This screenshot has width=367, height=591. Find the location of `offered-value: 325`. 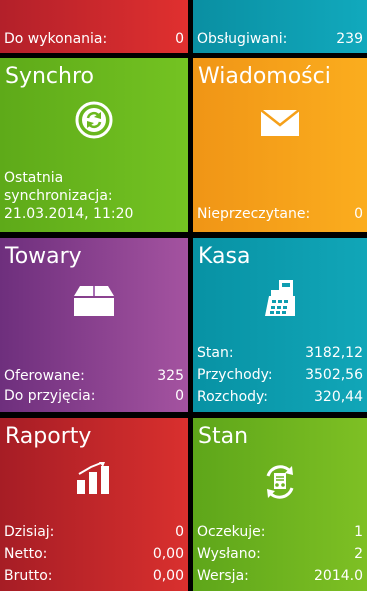

offered-value: 325 is located at coordinates (170, 376).